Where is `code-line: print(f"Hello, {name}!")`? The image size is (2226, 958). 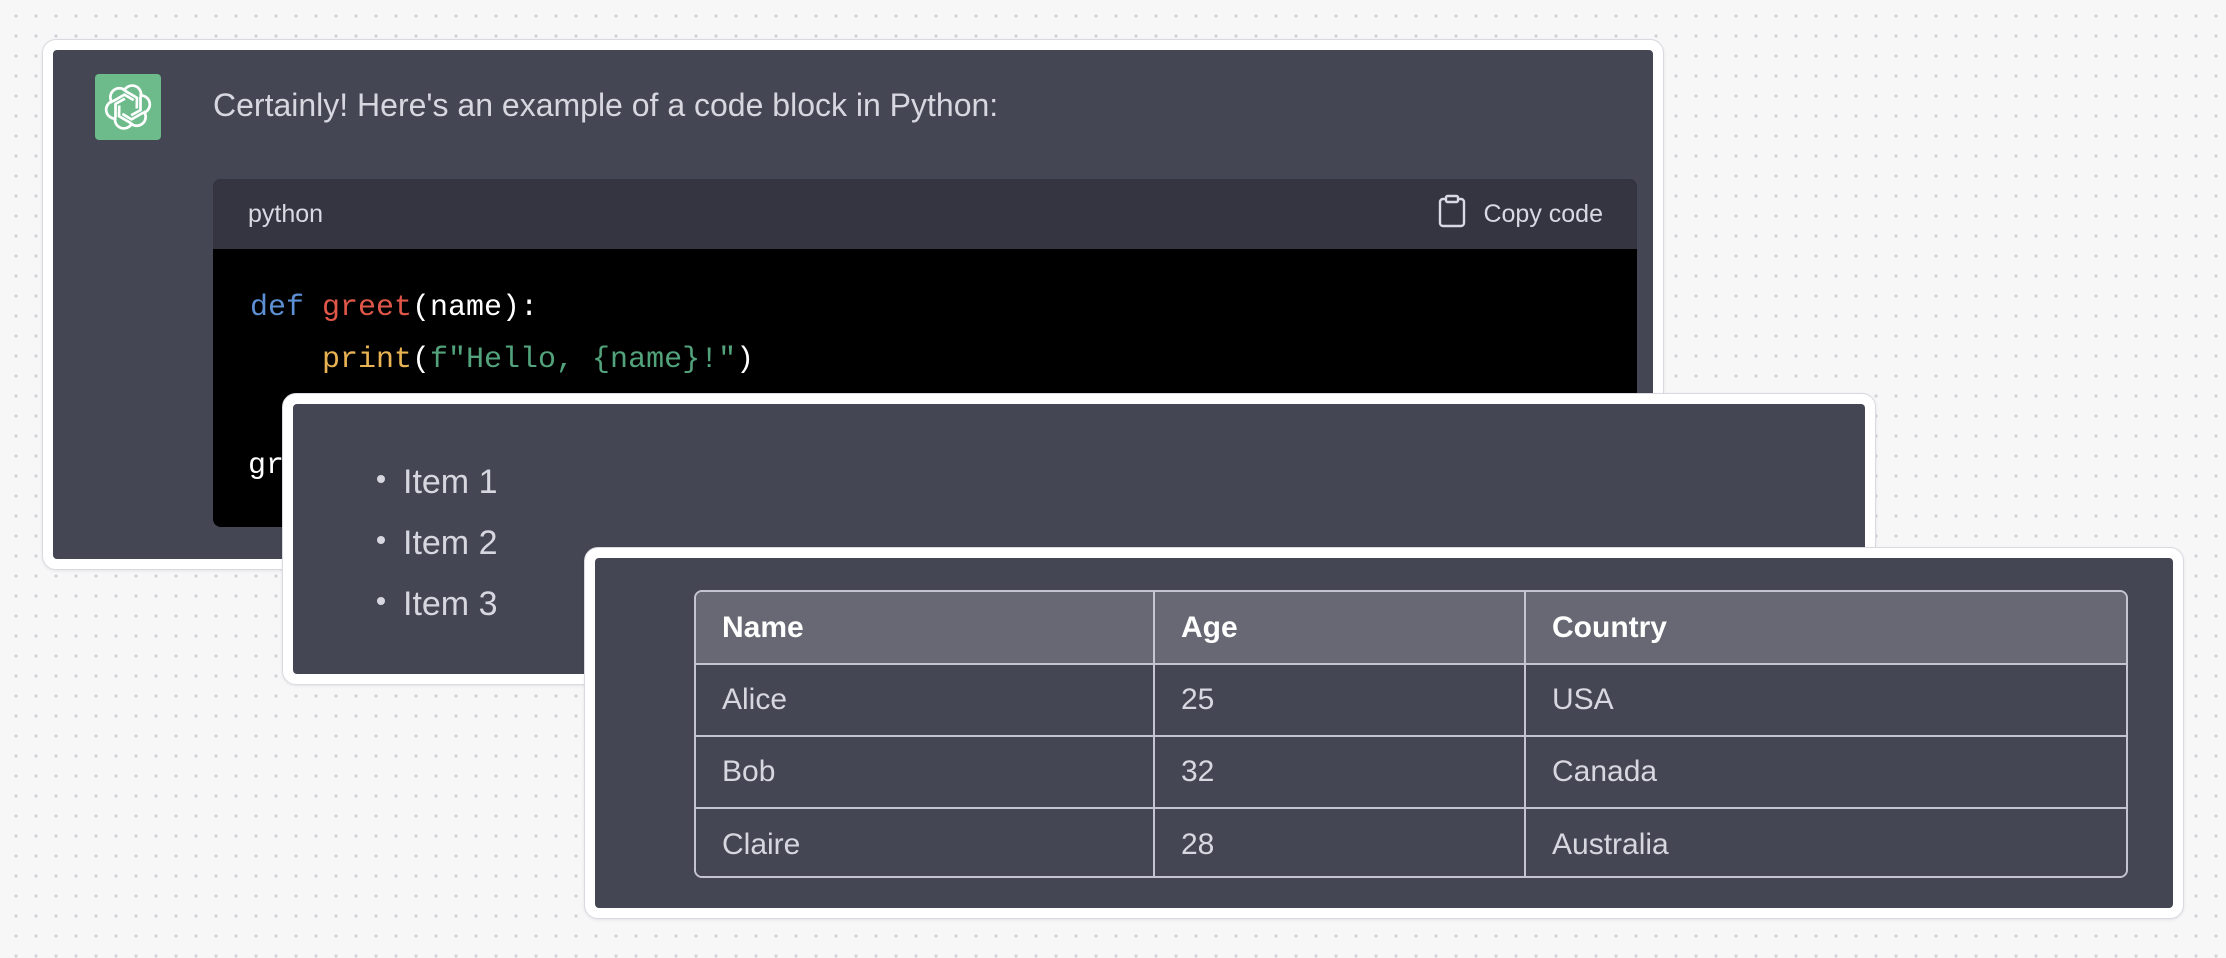
code-line: print(f"Hello, {name}!") is located at coordinates (538, 360).